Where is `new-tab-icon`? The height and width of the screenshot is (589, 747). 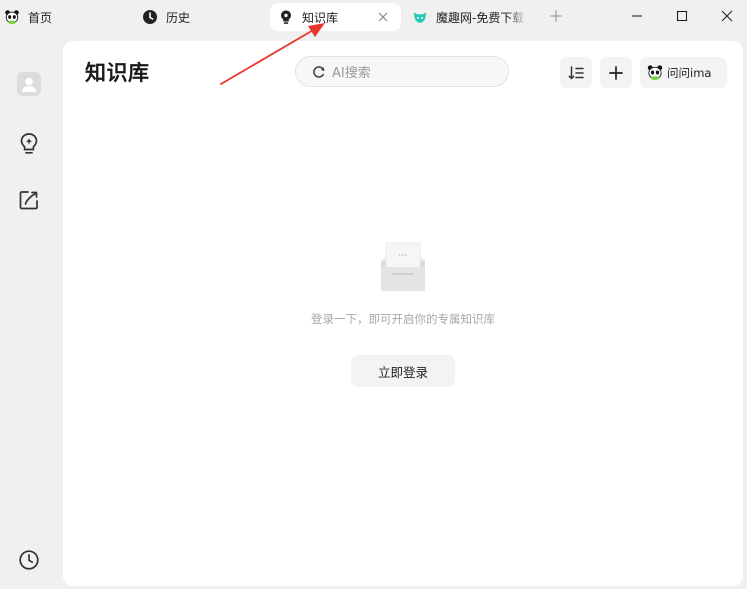 new-tab-icon is located at coordinates (556, 16).